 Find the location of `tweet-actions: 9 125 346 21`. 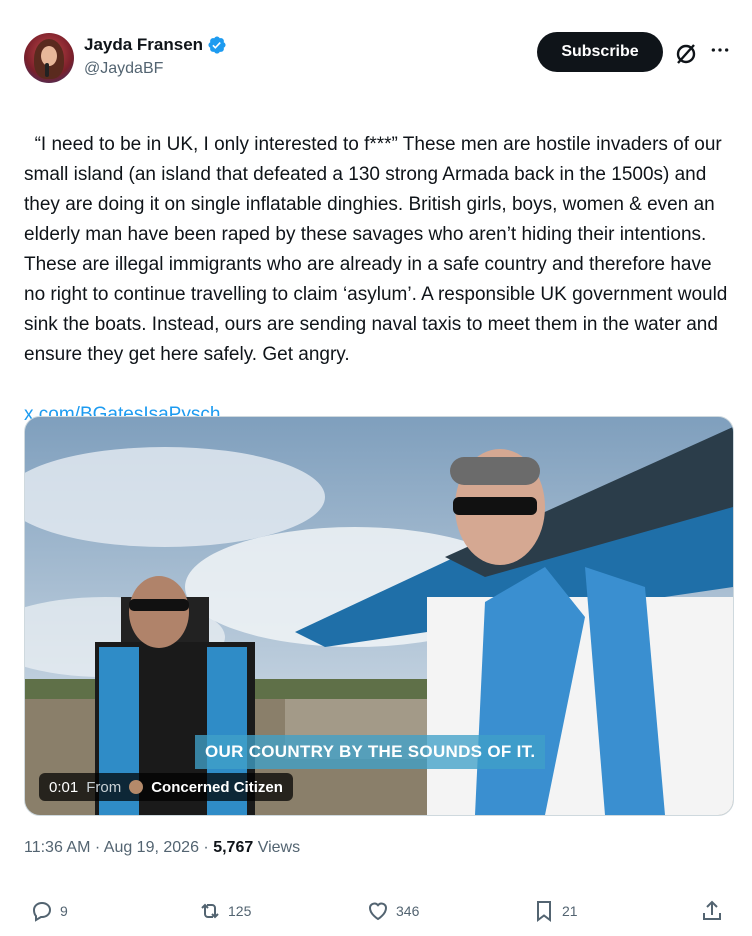

tweet-actions: 9 125 346 21 is located at coordinates (376, 911).